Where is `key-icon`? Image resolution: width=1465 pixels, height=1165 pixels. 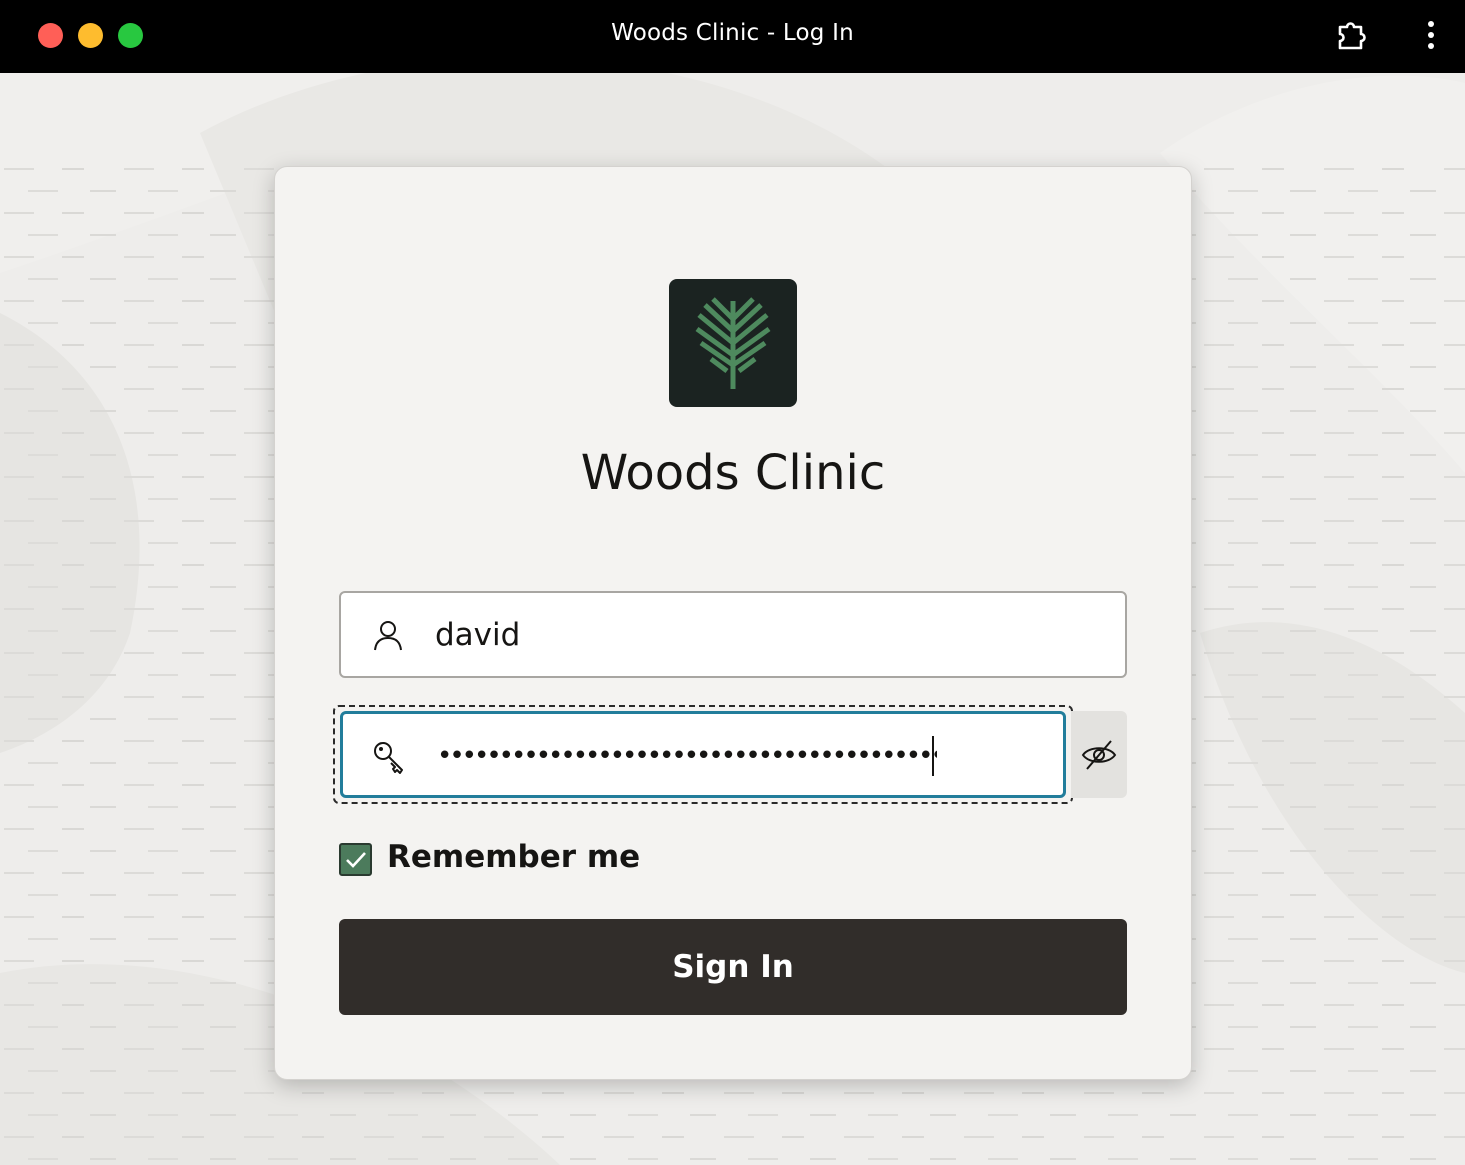 key-icon is located at coordinates (390, 757).